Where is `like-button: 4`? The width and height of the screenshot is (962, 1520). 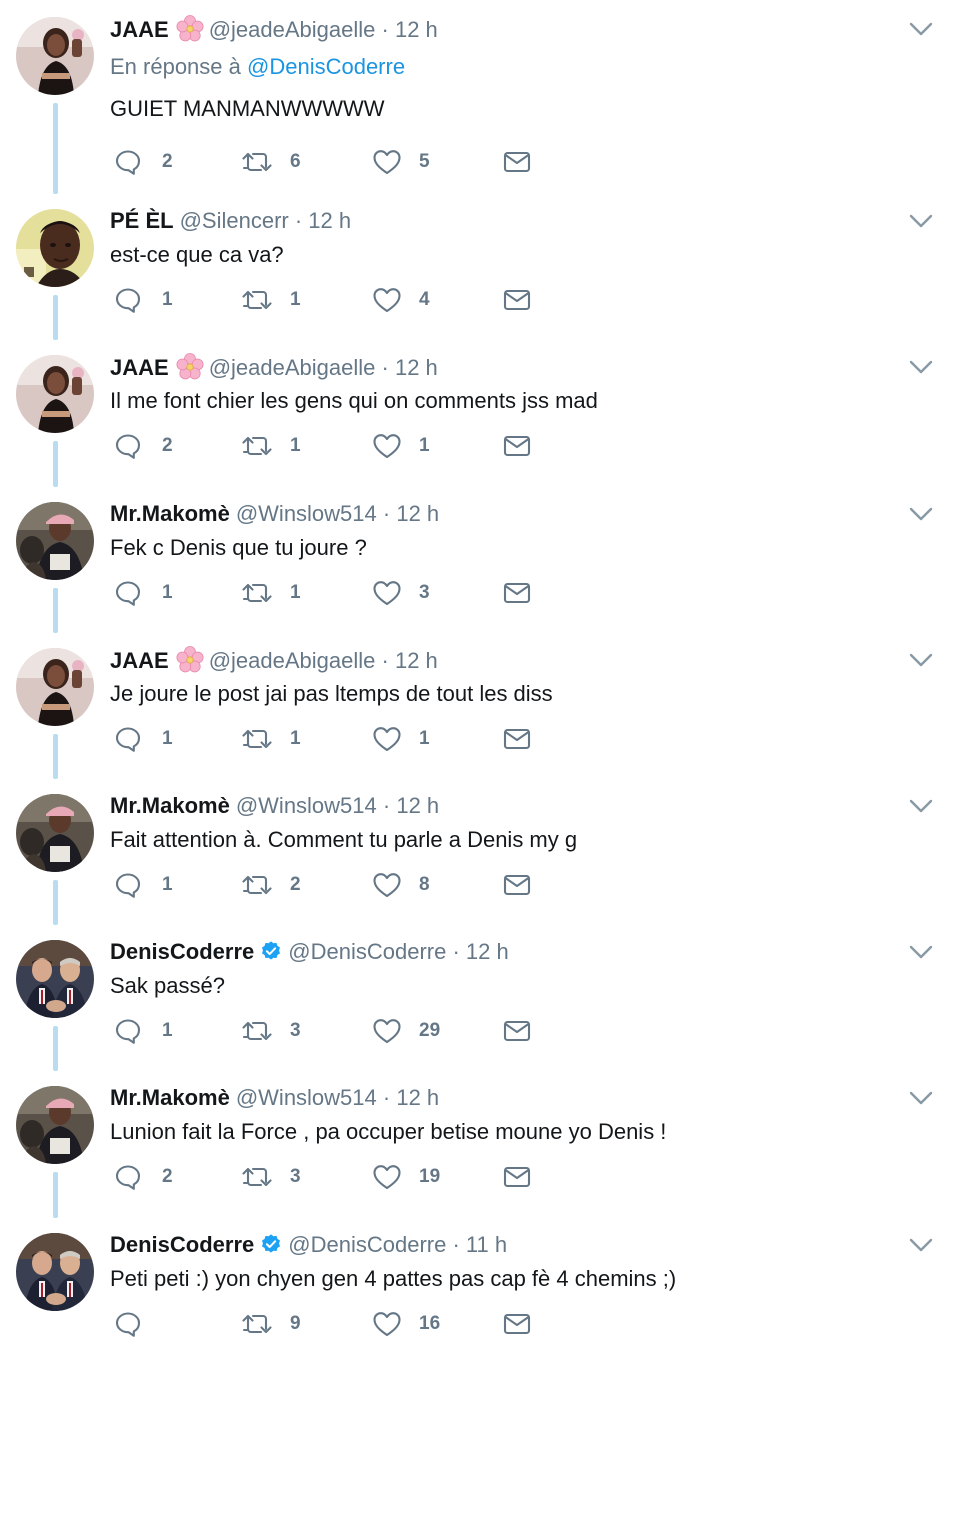
like-button: 4 is located at coordinates (401, 300).